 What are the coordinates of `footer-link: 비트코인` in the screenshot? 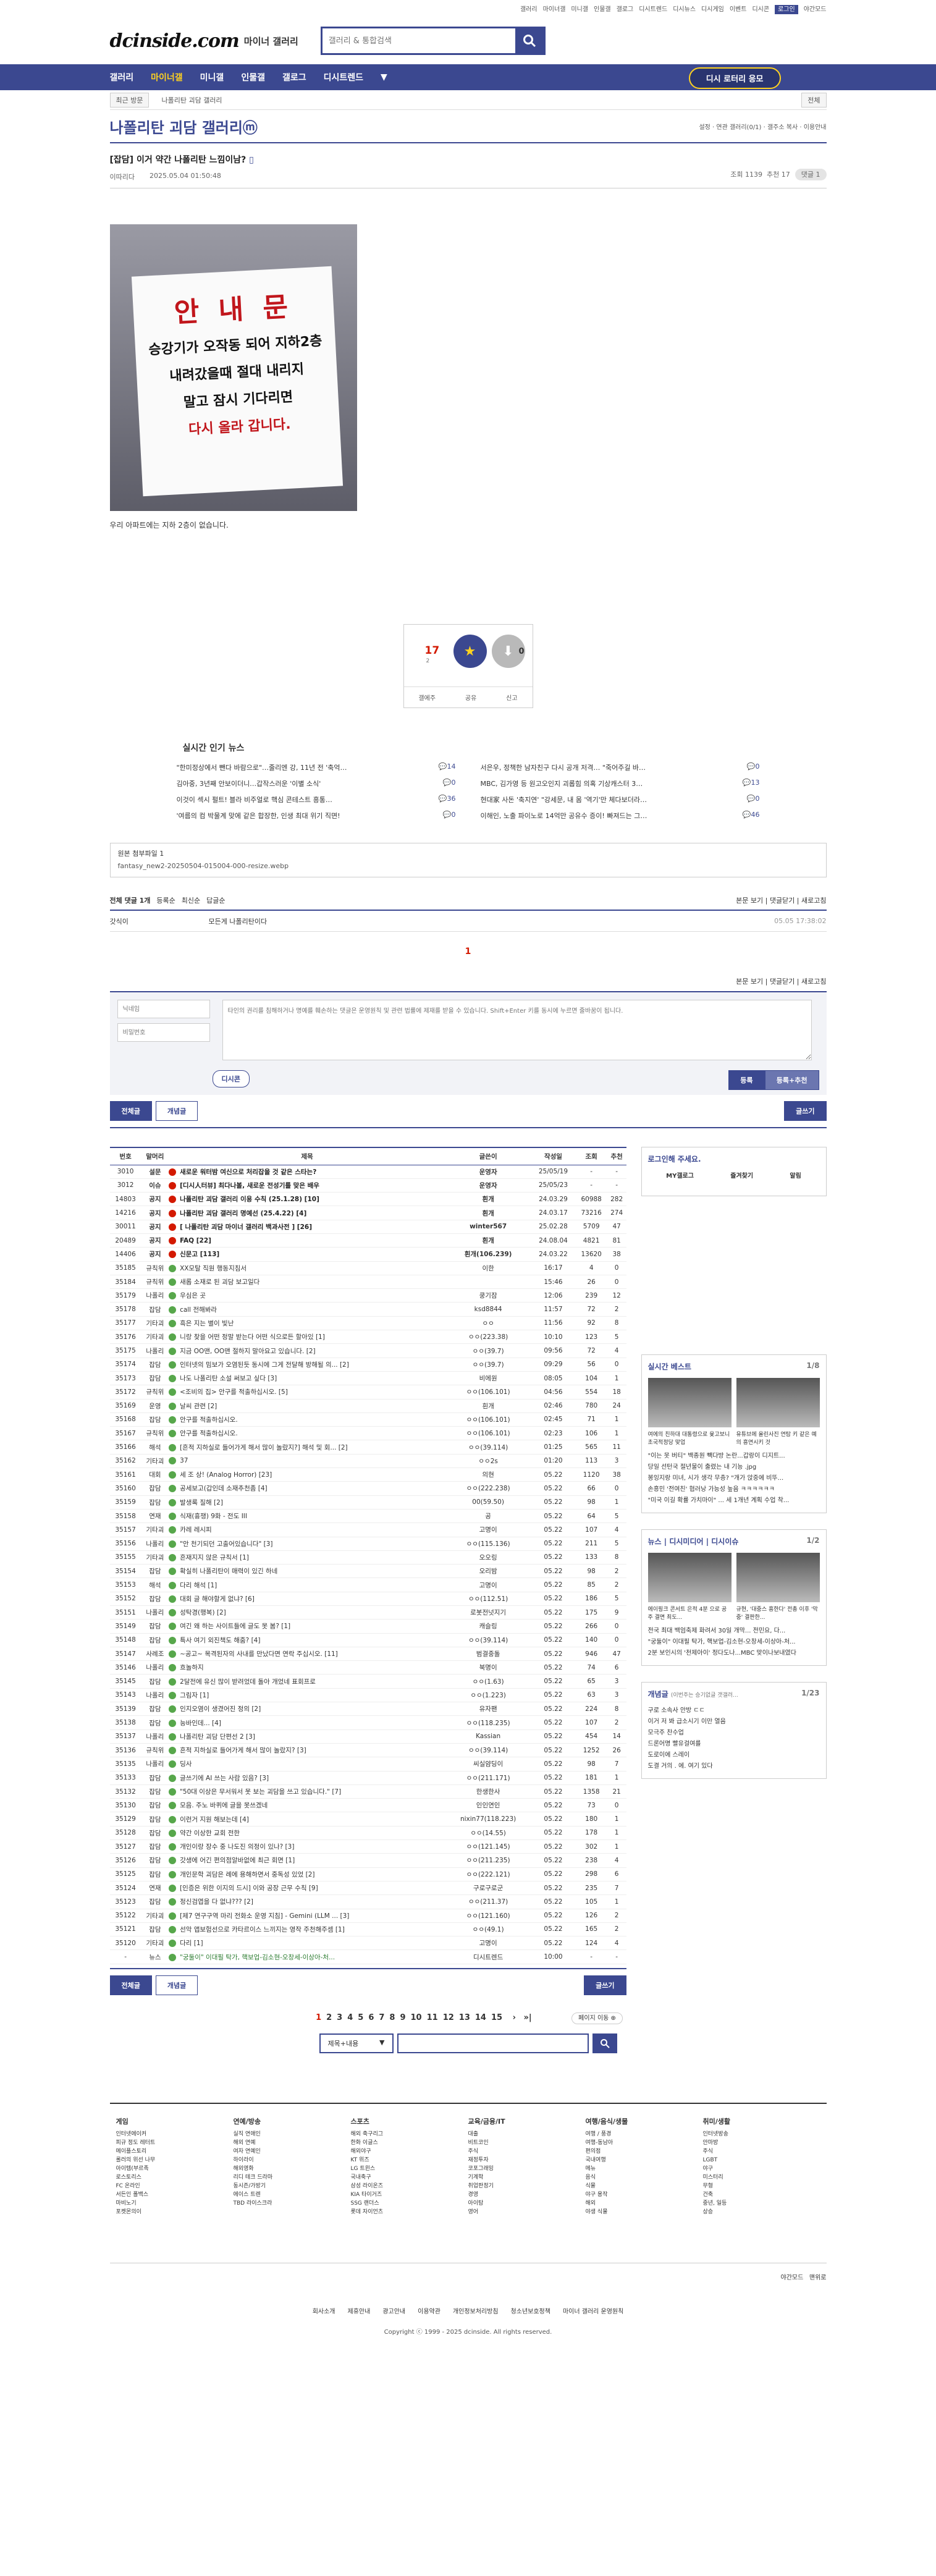 It's located at (527, 2143).